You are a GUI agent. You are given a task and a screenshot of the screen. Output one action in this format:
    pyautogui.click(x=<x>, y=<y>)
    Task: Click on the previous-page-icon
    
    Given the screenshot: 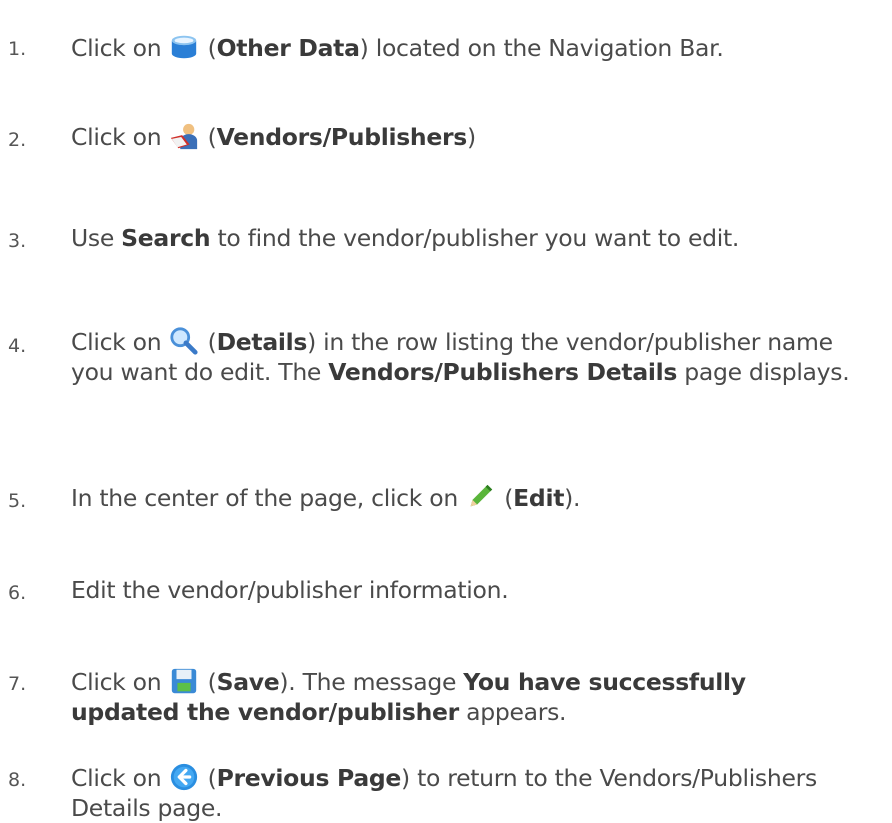 What is the action you would take?
    pyautogui.click(x=183, y=777)
    